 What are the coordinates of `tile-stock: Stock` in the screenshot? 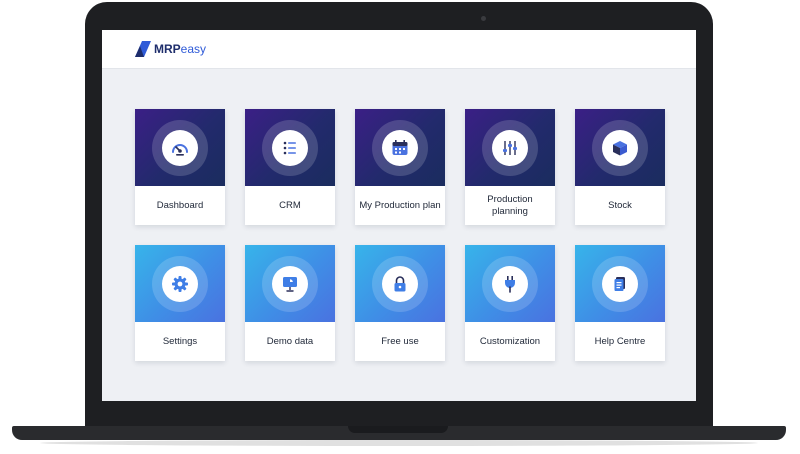 It's located at (620, 167).